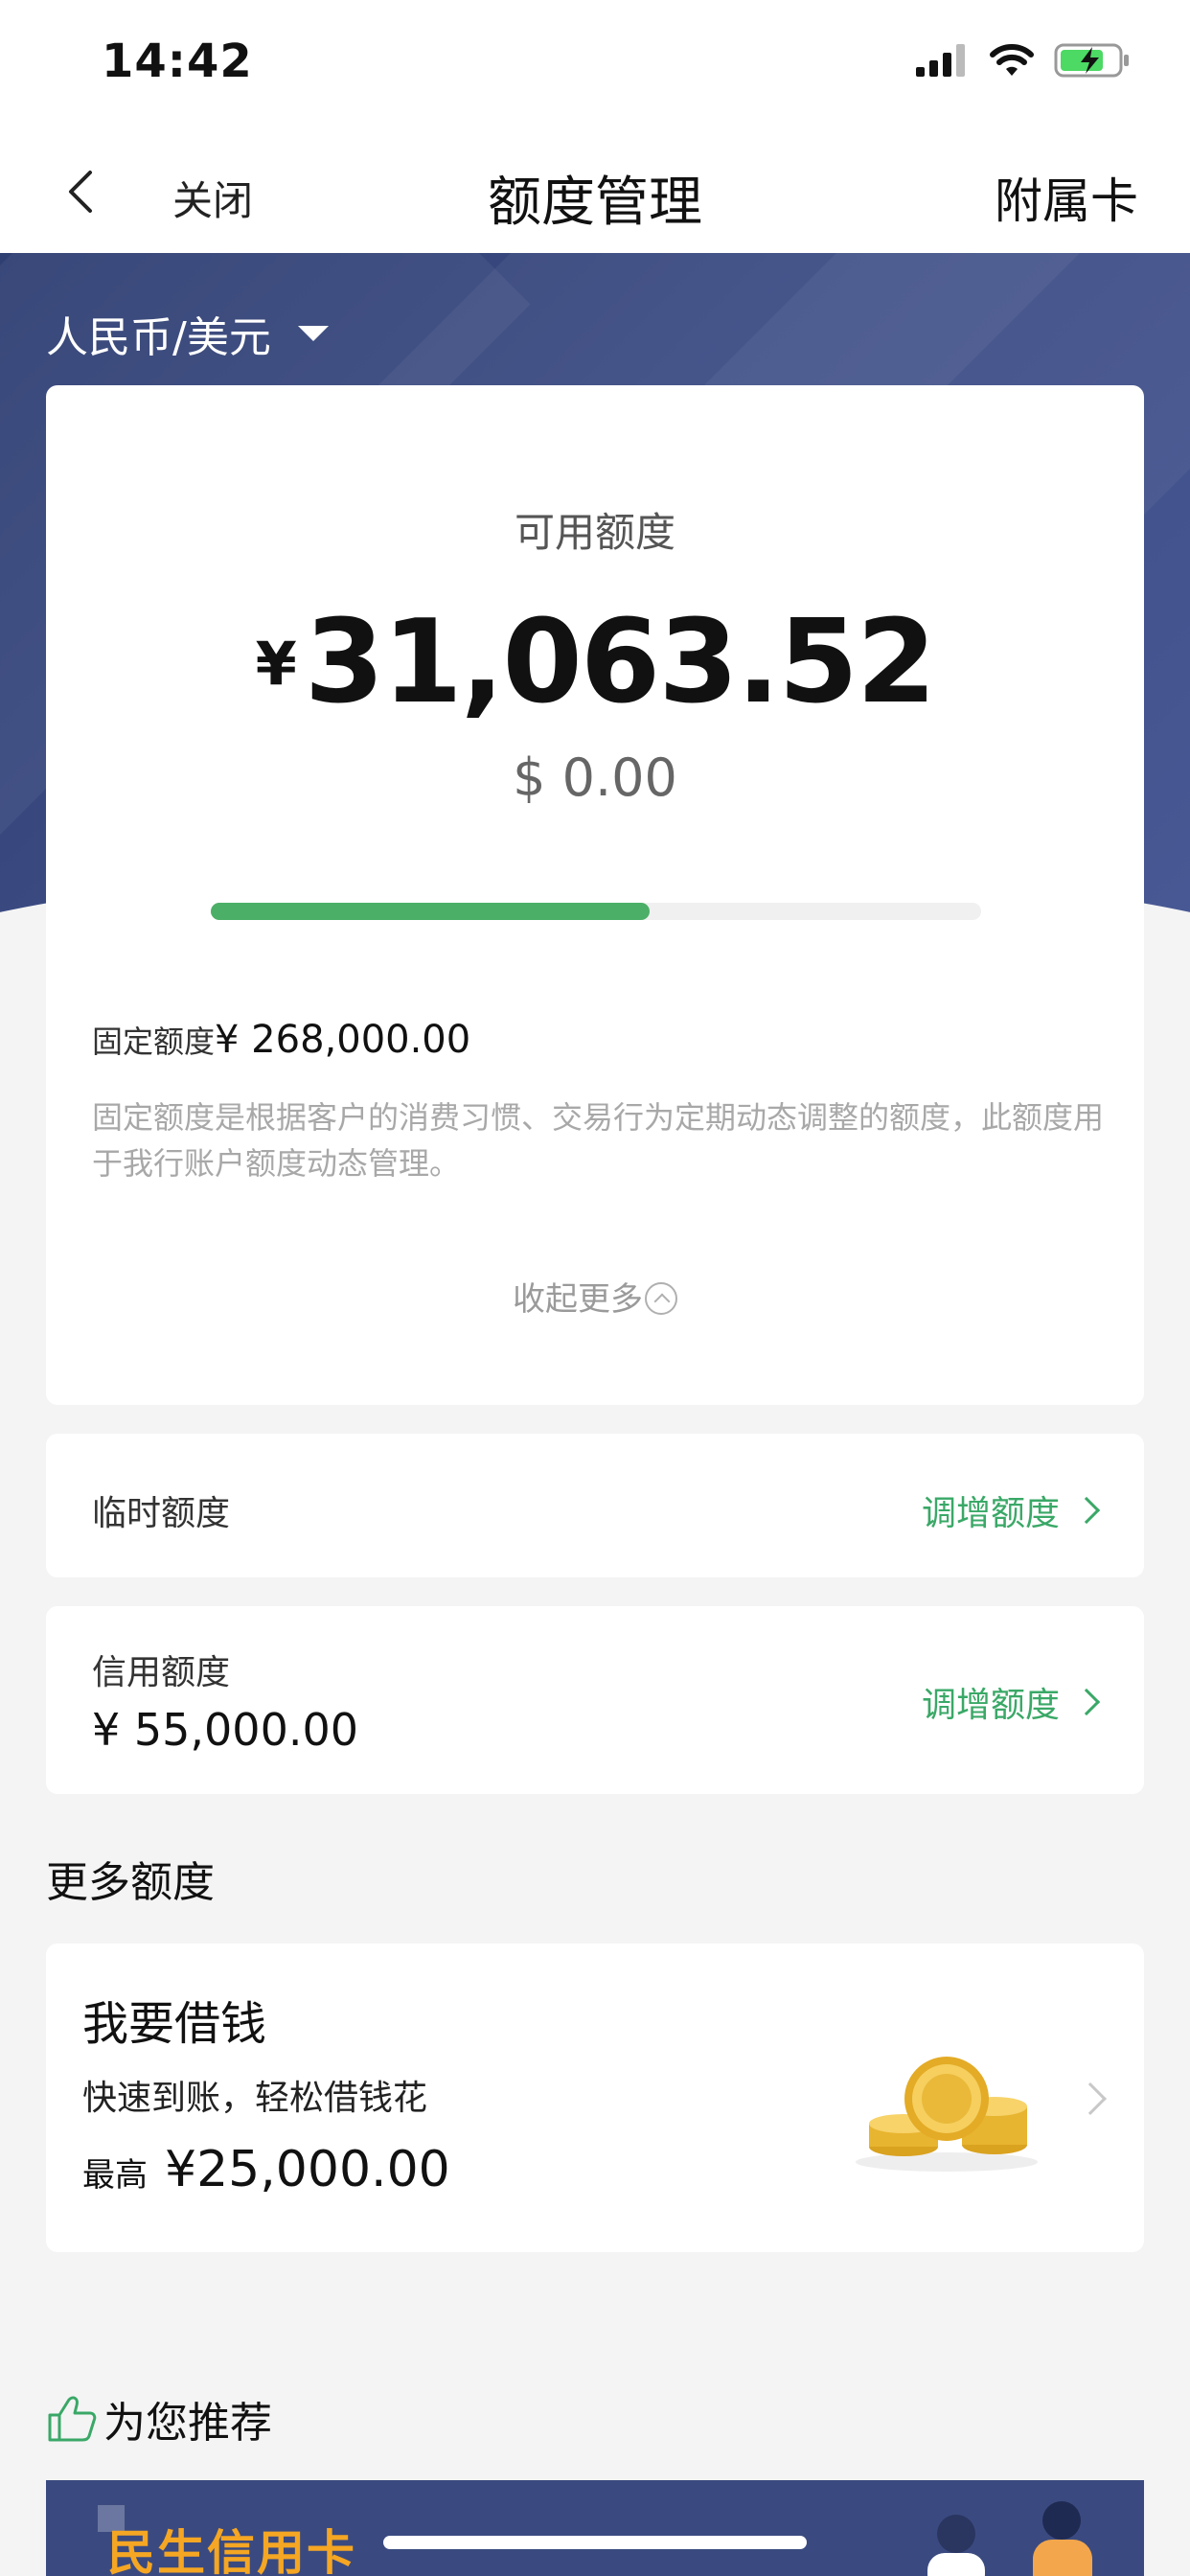  What do you see at coordinates (1092, 60) in the screenshot?
I see `battery-charging-icon` at bounding box center [1092, 60].